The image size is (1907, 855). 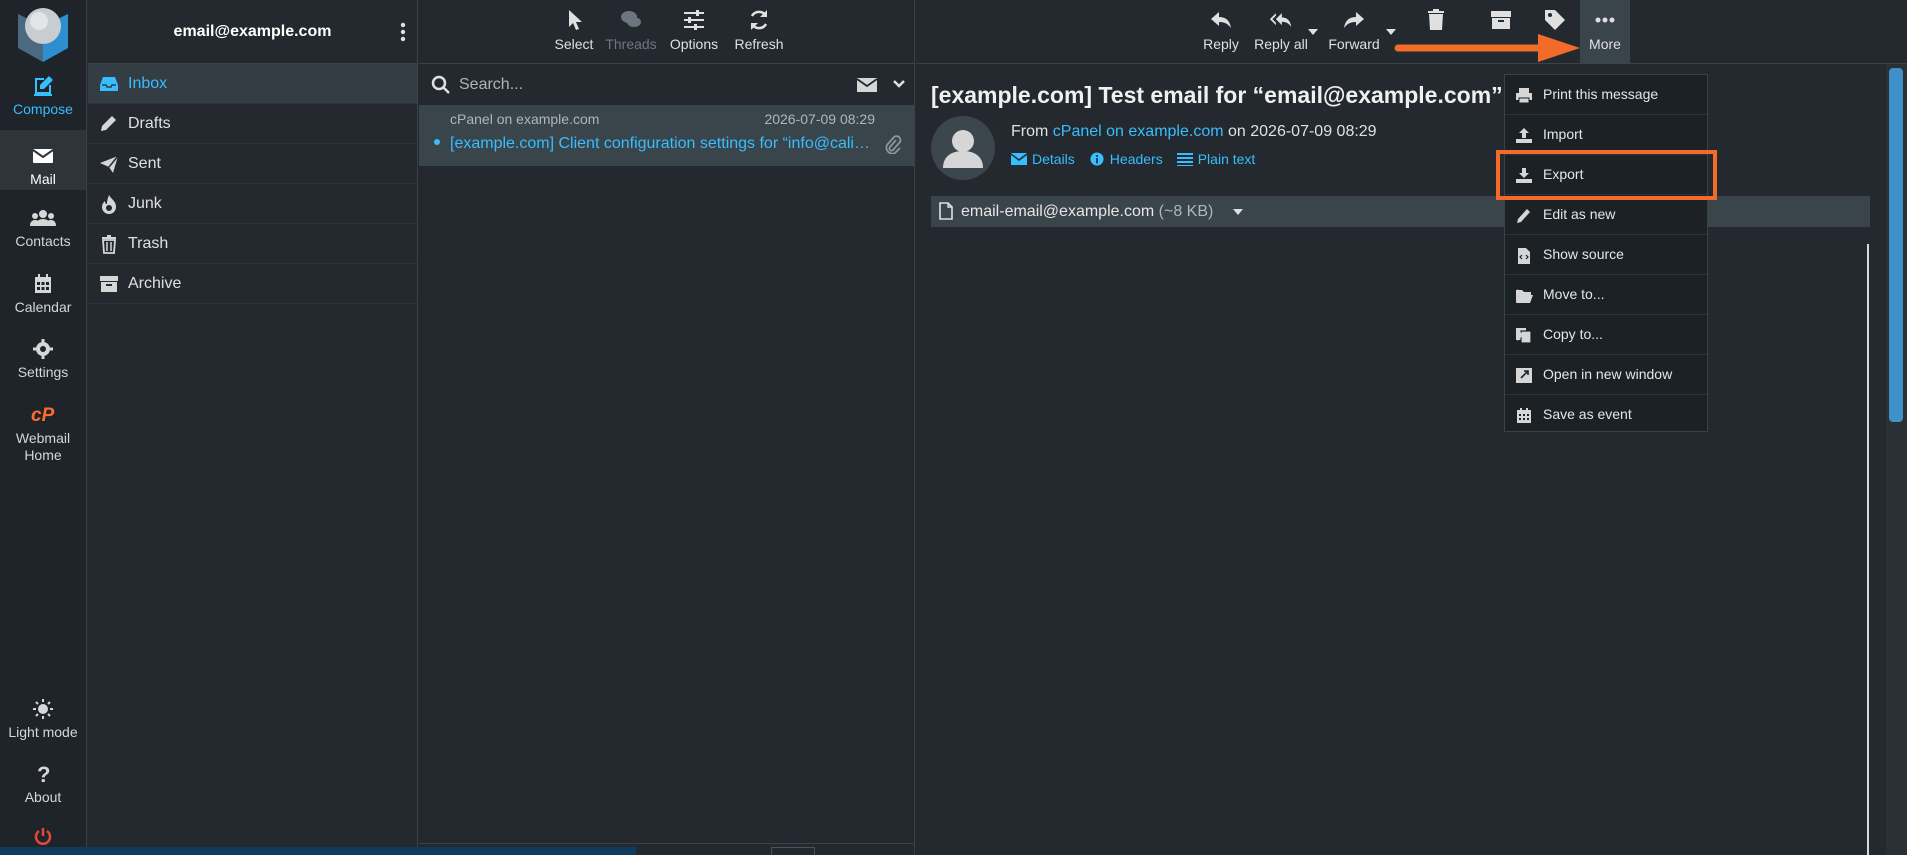 What do you see at coordinates (946, 211) in the screenshot?
I see `document-icon` at bounding box center [946, 211].